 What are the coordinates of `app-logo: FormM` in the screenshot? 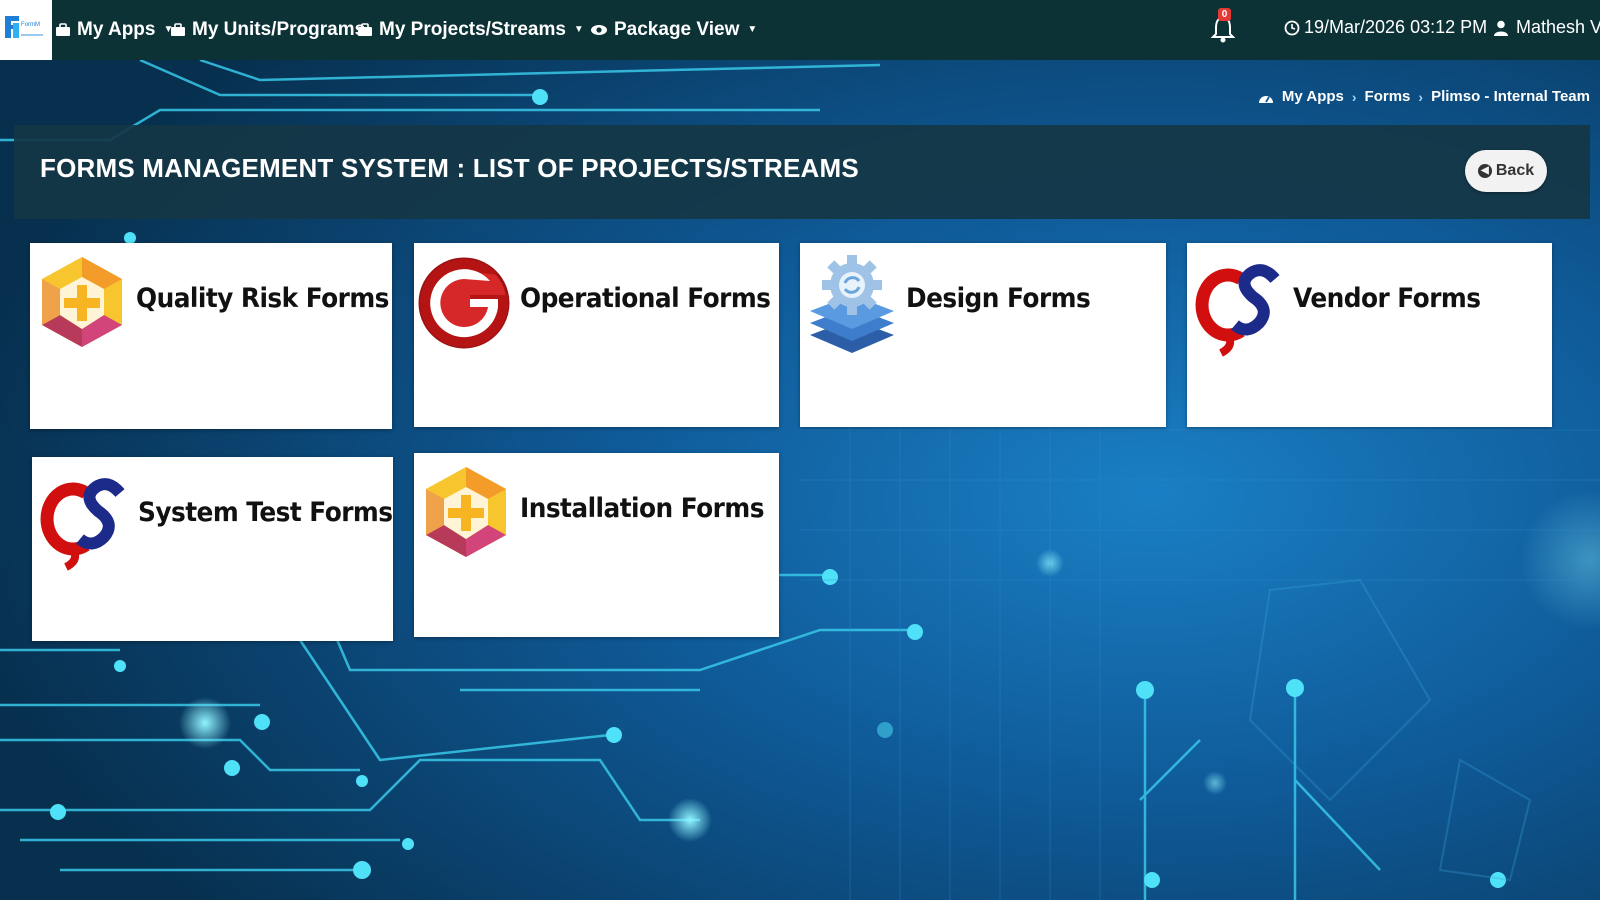 It's located at (26, 30).